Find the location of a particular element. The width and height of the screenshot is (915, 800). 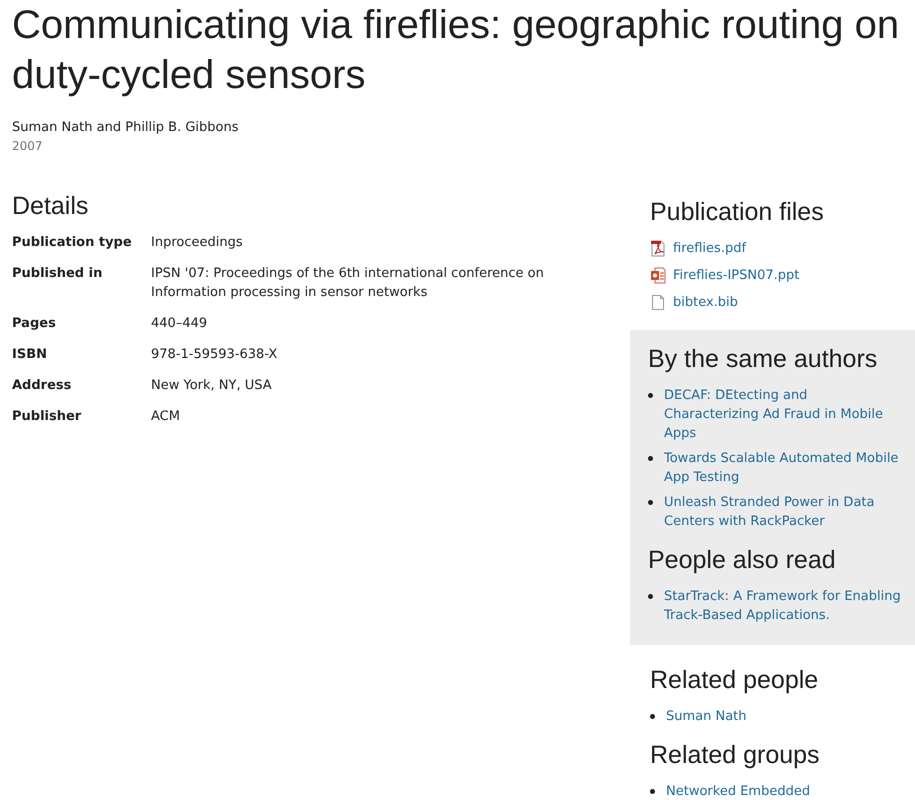

detail-value: New York, NY, USA is located at coordinates (211, 386).